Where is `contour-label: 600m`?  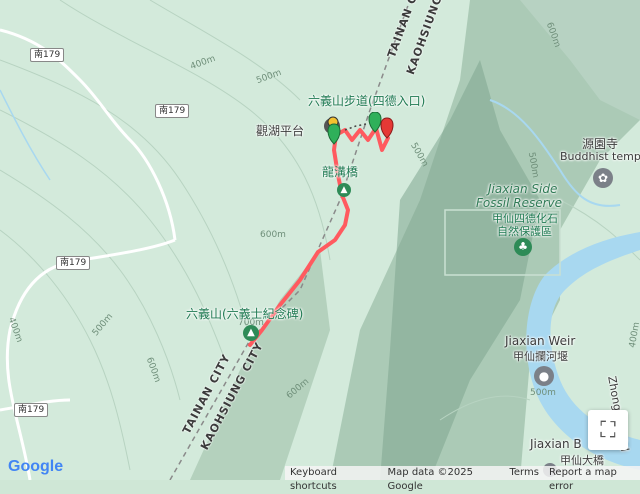
contour-label: 600m is located at coordinates (273, 235).